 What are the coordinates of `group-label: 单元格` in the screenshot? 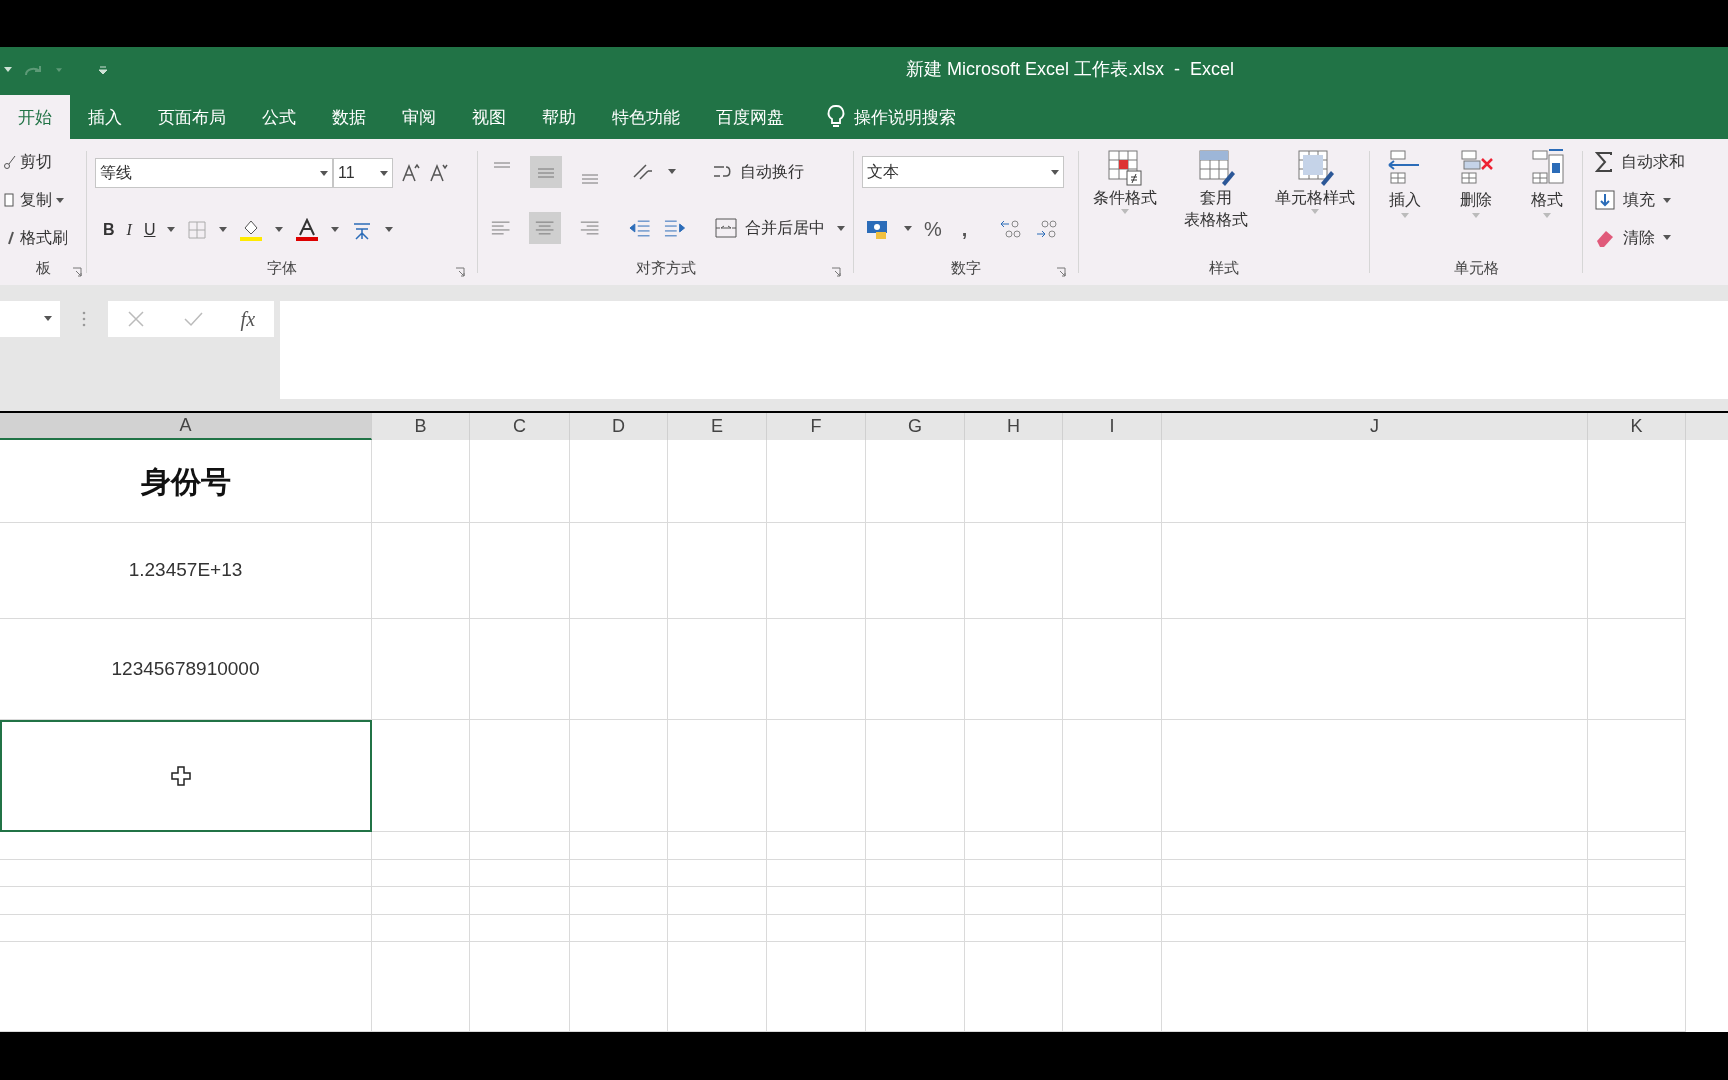 It's located at (1476, 268).